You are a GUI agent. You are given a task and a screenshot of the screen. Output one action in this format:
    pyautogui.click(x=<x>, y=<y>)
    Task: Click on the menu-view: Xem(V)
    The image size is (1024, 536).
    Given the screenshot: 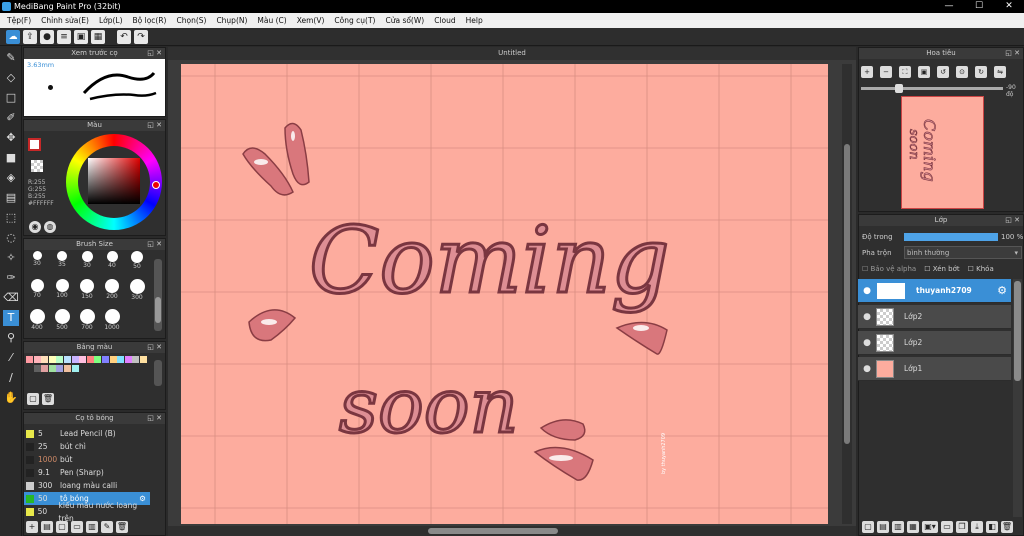 What is the action you would take?
    pyautogui.click(x=311, y=20)
    